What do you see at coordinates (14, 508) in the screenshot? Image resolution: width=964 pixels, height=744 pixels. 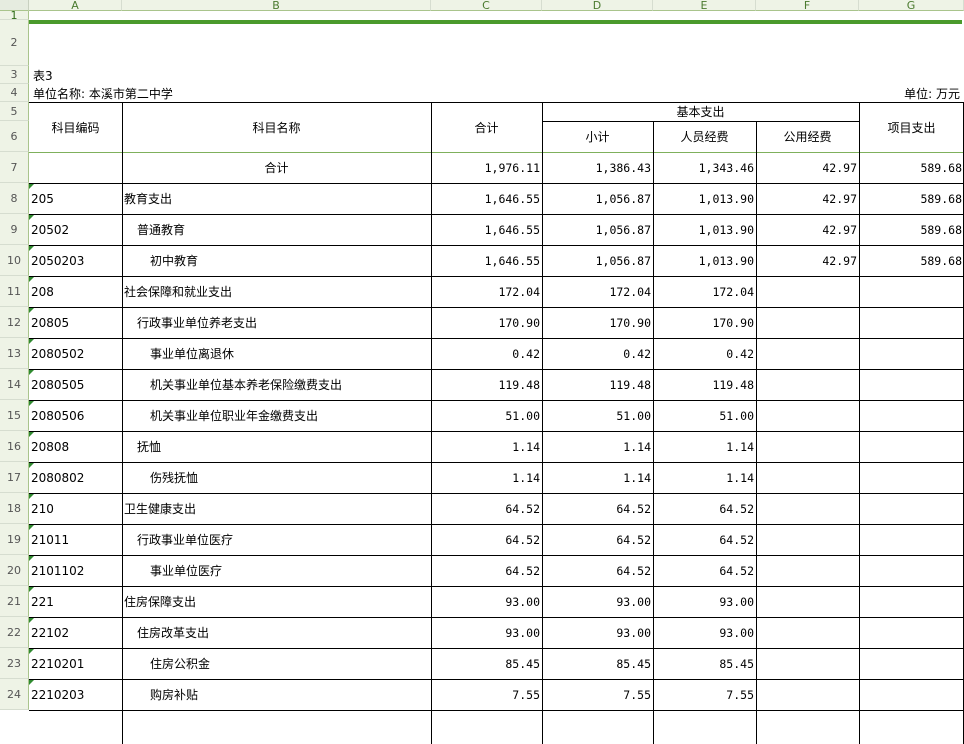 I see `row-header-18: 18` at bounding box center [14, 508].